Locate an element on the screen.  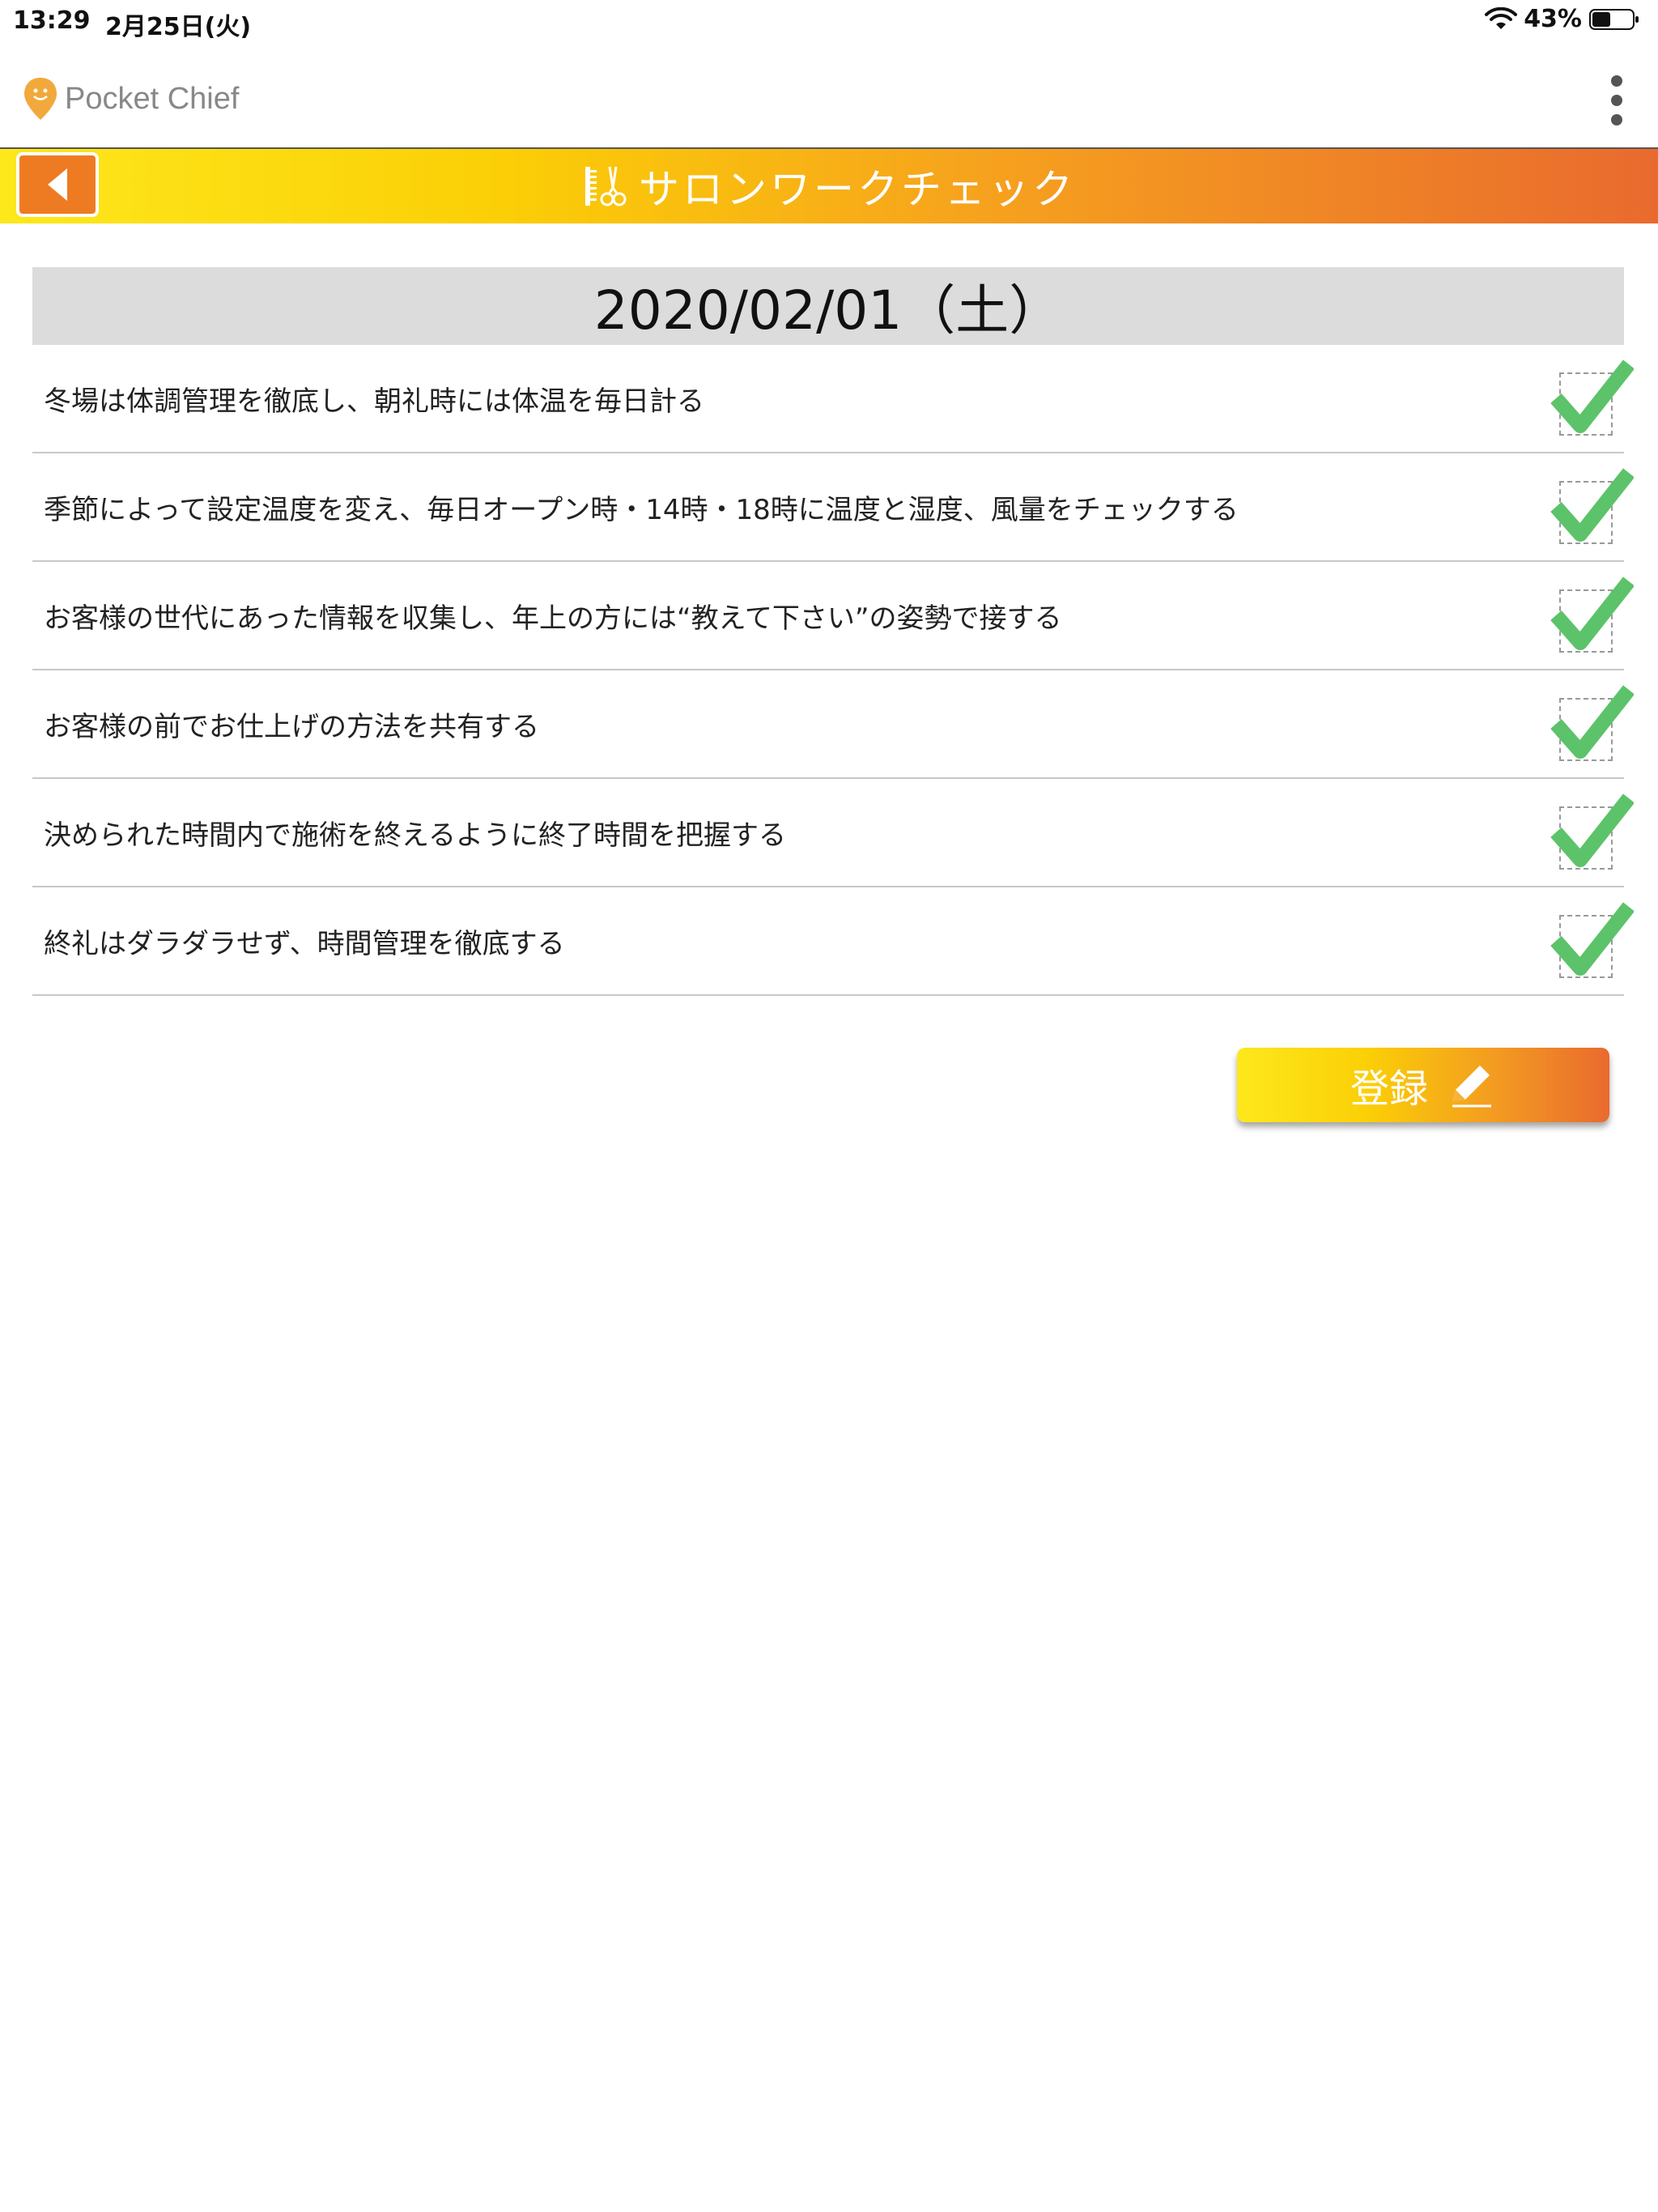
app-logo: Pocket Chief is located at coordinates (131, 99).